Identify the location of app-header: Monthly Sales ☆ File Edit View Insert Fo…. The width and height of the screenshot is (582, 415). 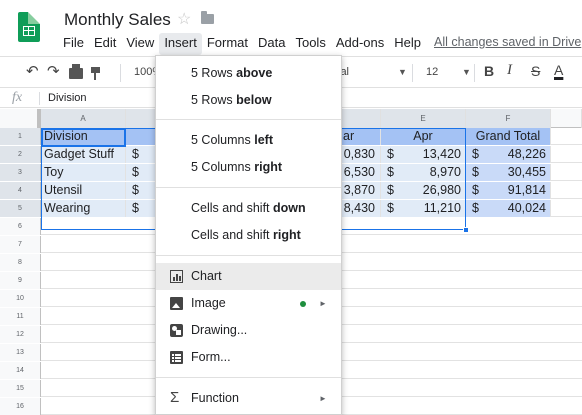
(291, 27).